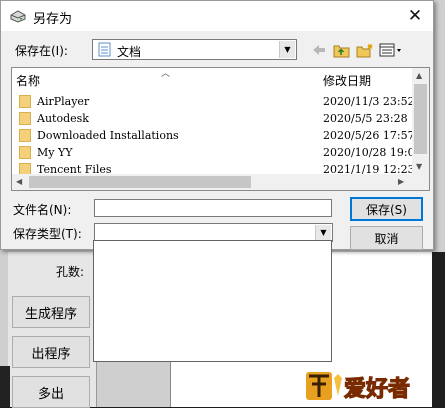 The image size is (445, 408). What do you see at coordinates (217, 16) in the screenshot?
I see `dialog-titlebar: 另存为 ✕` at bounding box center [217, 16].